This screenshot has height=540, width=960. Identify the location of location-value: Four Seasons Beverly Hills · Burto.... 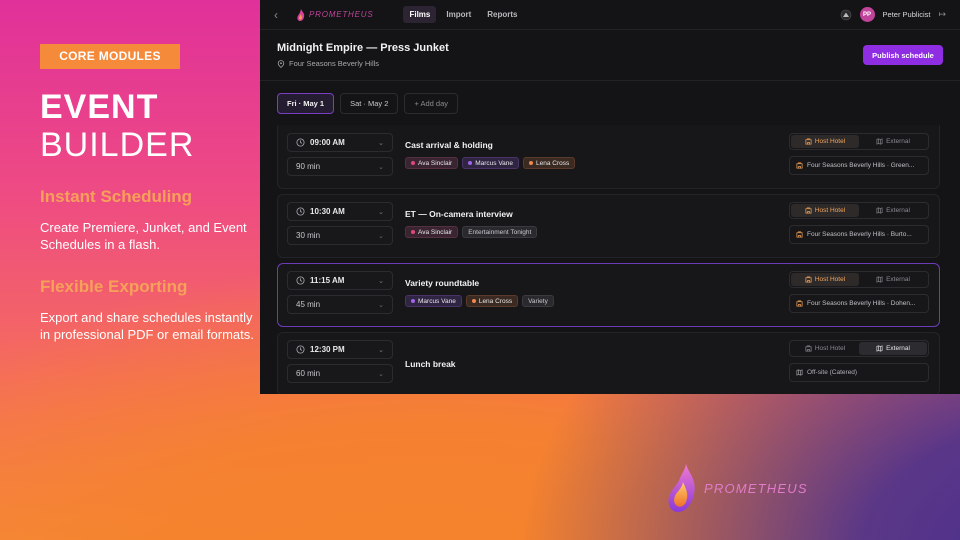
(859, 234).